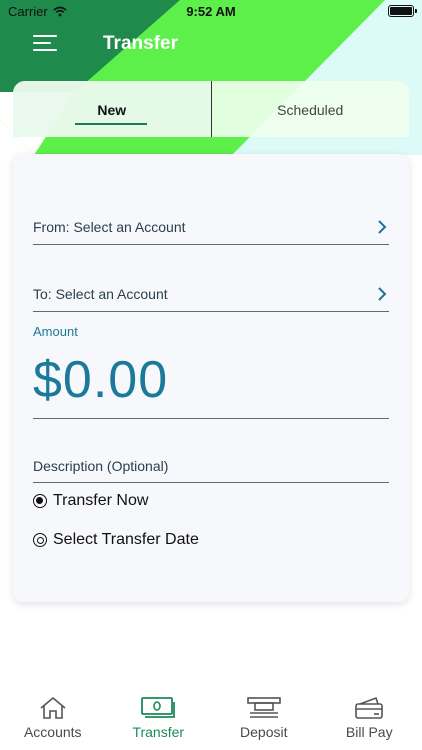 This screenshot has height=750, width=422. Describe the element at coordinates (52, 732) in the screenshot. I see `tabbar-label-accounts: Accounts` at that location.